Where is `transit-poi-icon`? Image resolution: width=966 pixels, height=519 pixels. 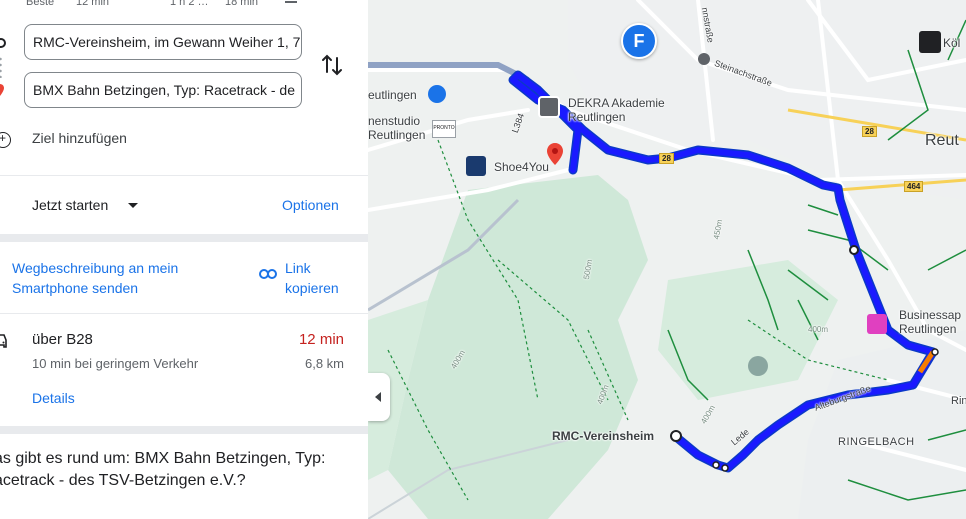 transit-poi-icon is located at coordinates (704, 59).